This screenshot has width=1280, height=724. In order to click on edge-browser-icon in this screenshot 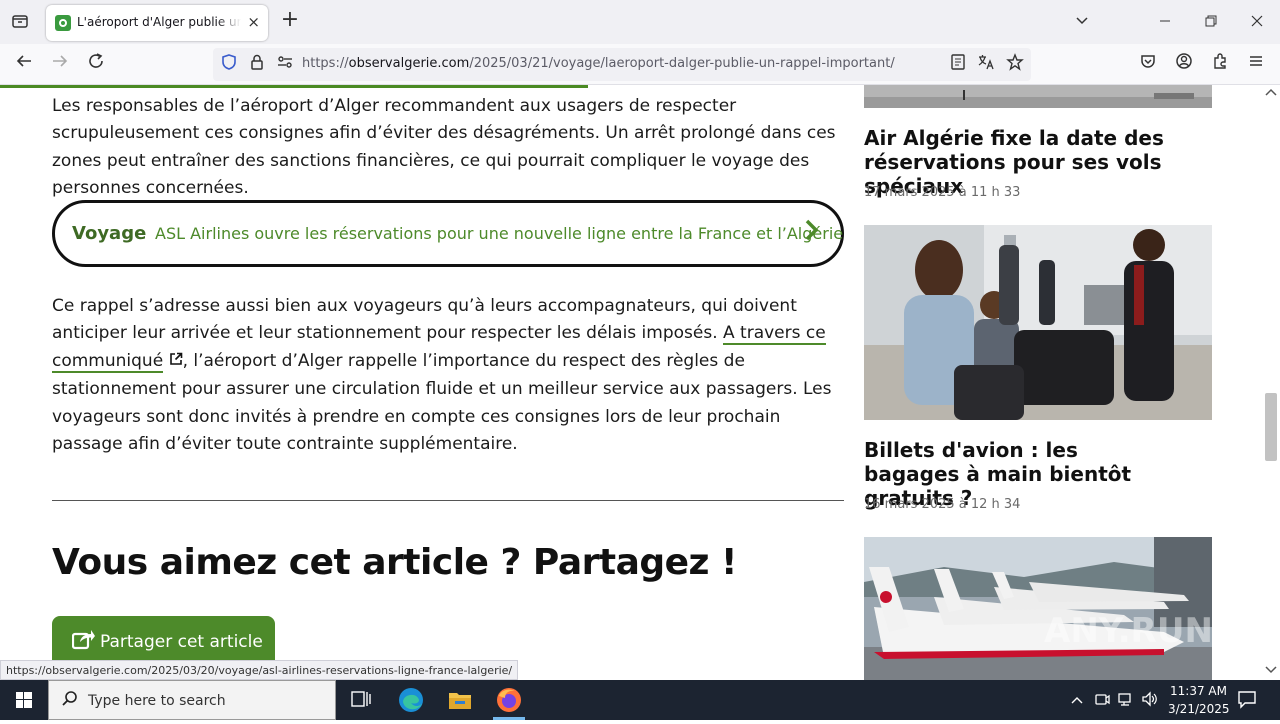, I will do `click(411, 700)`.